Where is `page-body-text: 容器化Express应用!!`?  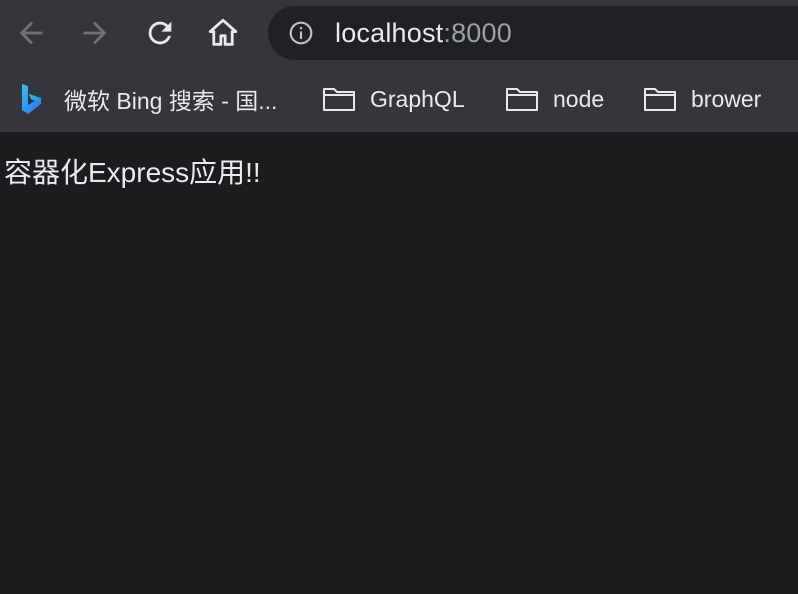 page-body-text: 容器化Express应用!! is located at coordinates (132, 172).